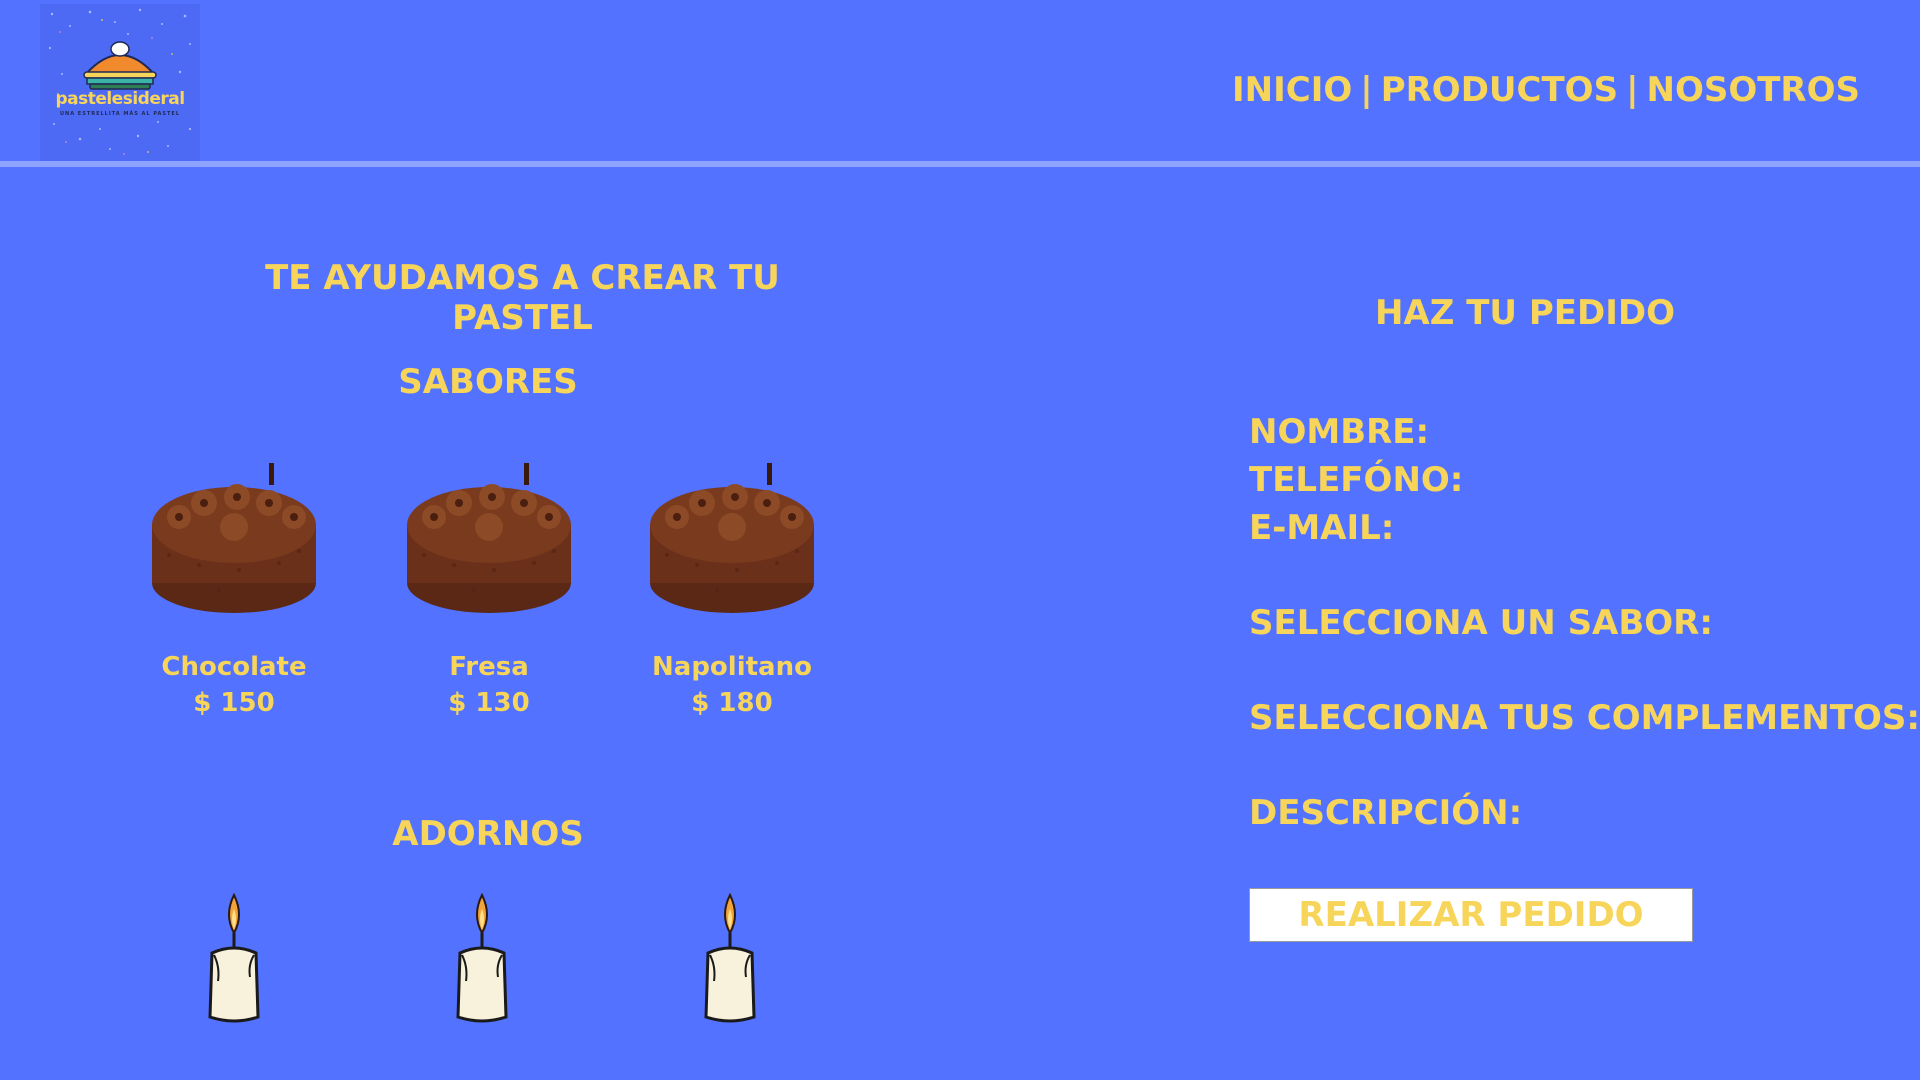  Describe the element at coordinates (1569, 623) in the screenshot. I see `flavor-select-label: SELECCIONA UN SABOR:` at that location.